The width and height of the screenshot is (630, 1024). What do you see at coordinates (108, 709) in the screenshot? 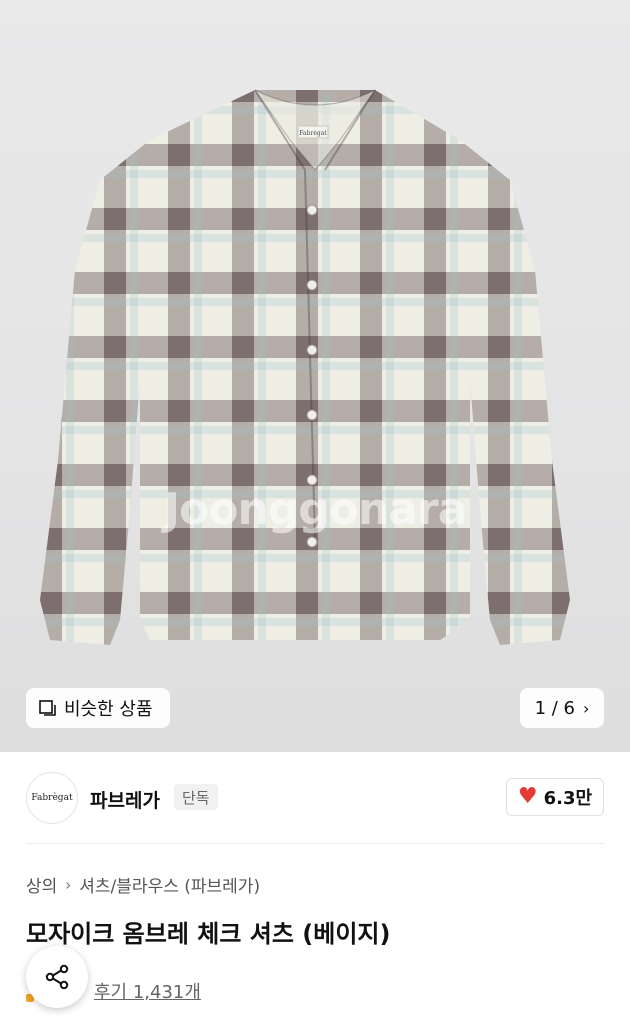
I see `similar-products-label: 비슷한 상품` at bounding box center [108, 709].